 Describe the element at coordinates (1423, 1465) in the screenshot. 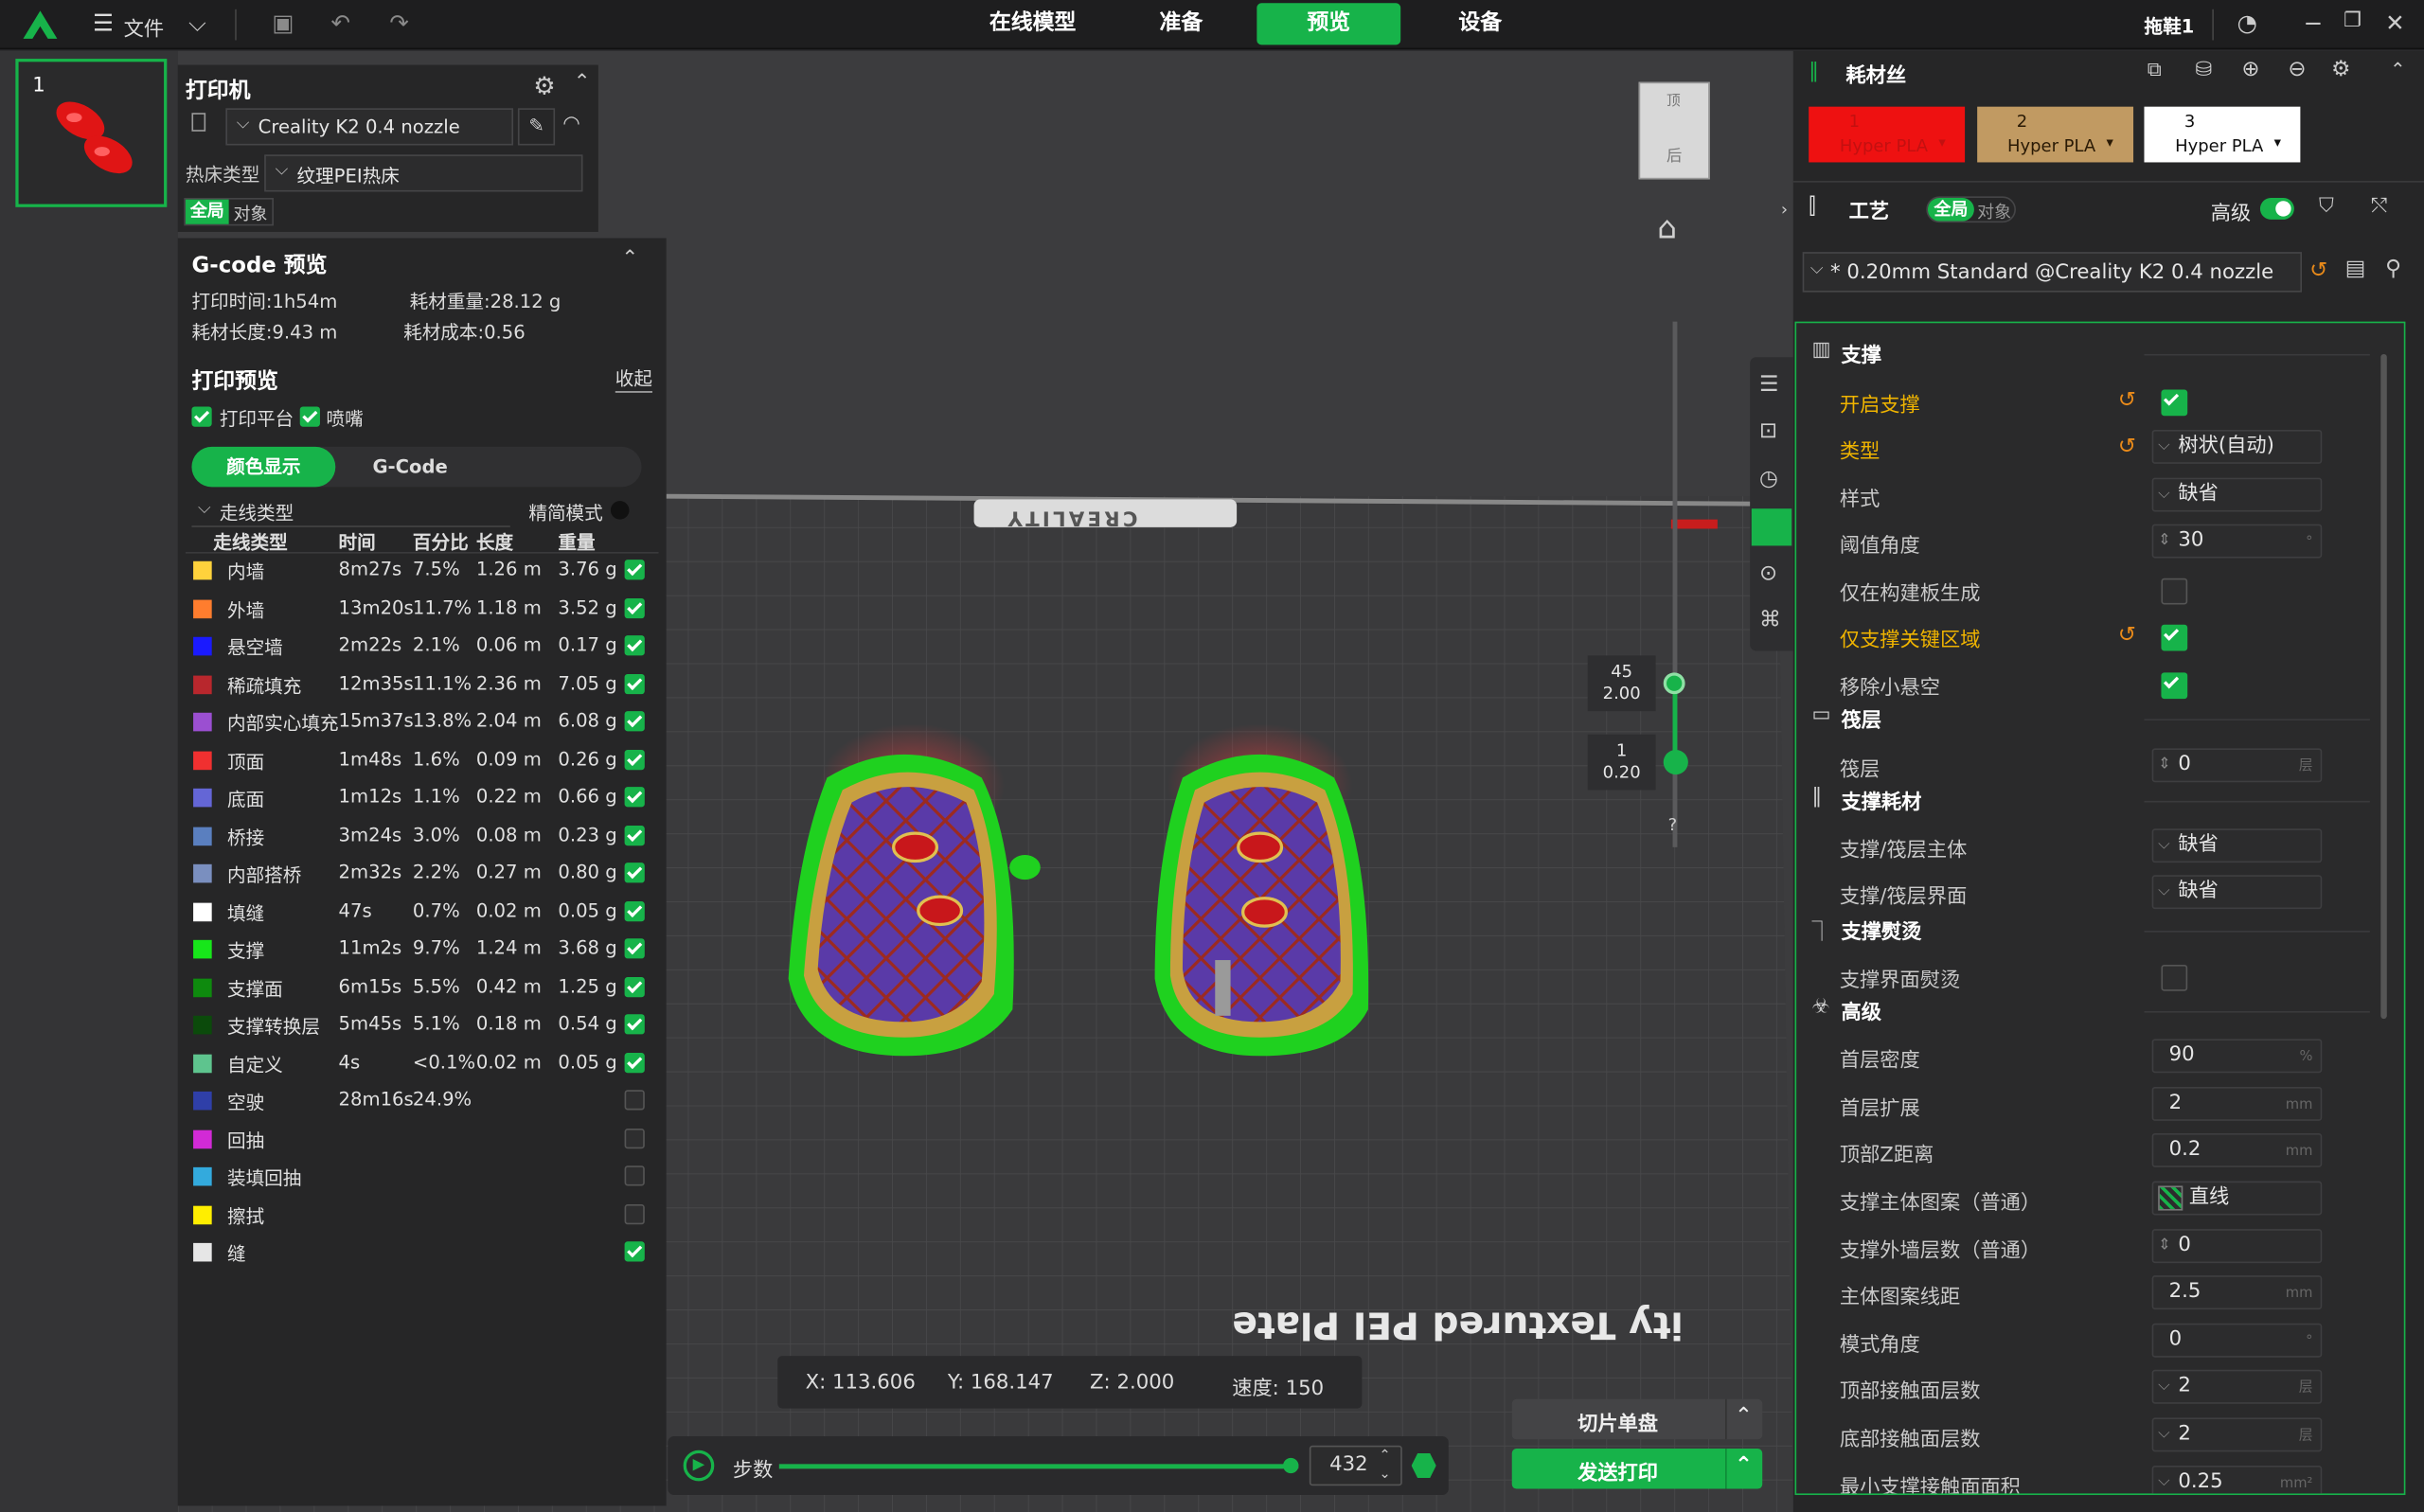

I see `layer-stack-icon` at that location.